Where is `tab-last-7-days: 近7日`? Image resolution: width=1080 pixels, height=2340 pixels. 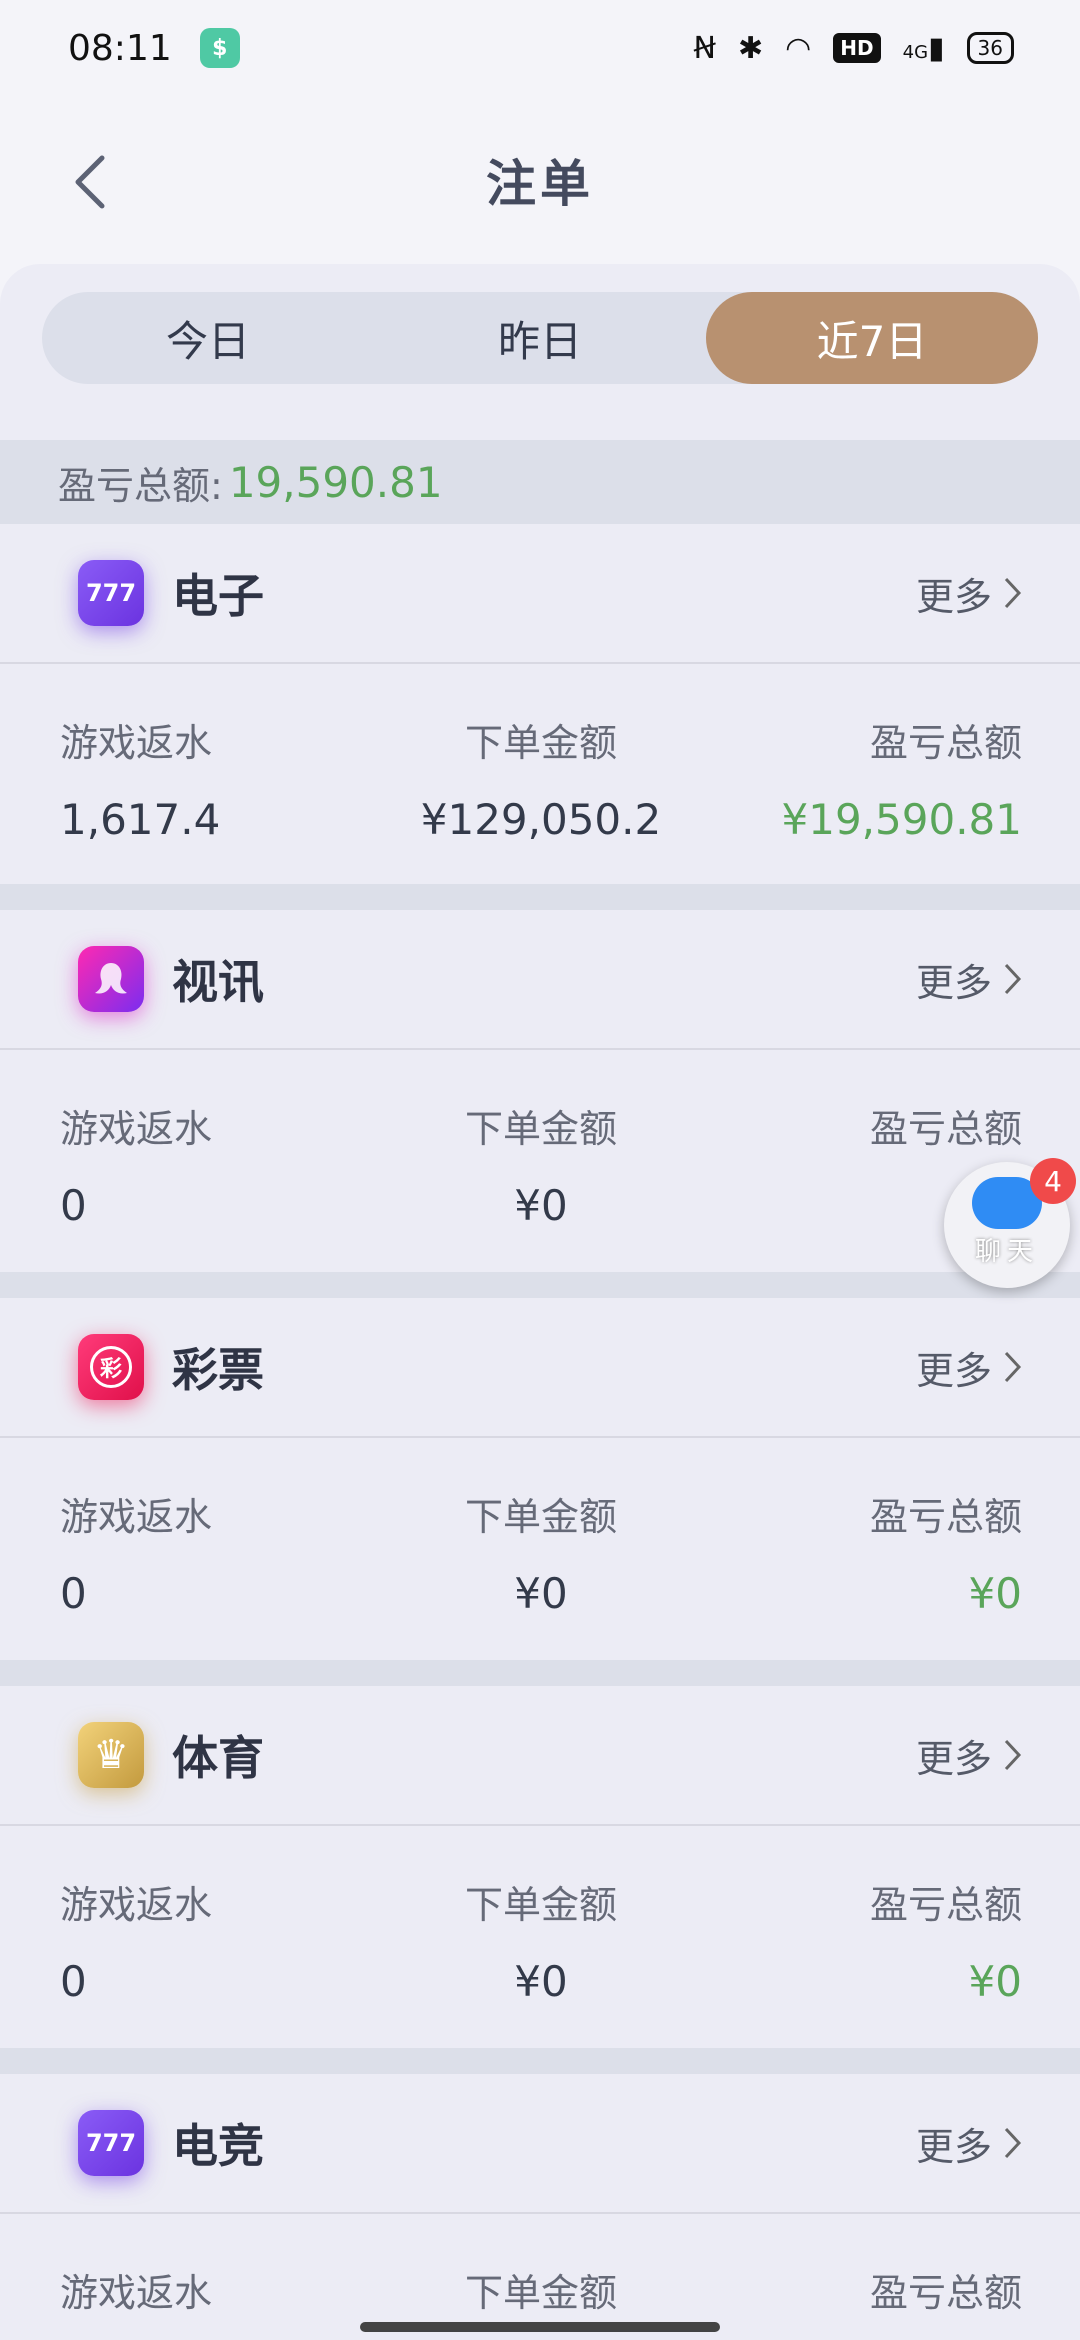
tab-last-7-days: 近7日 is located at coordinates (872, 338).